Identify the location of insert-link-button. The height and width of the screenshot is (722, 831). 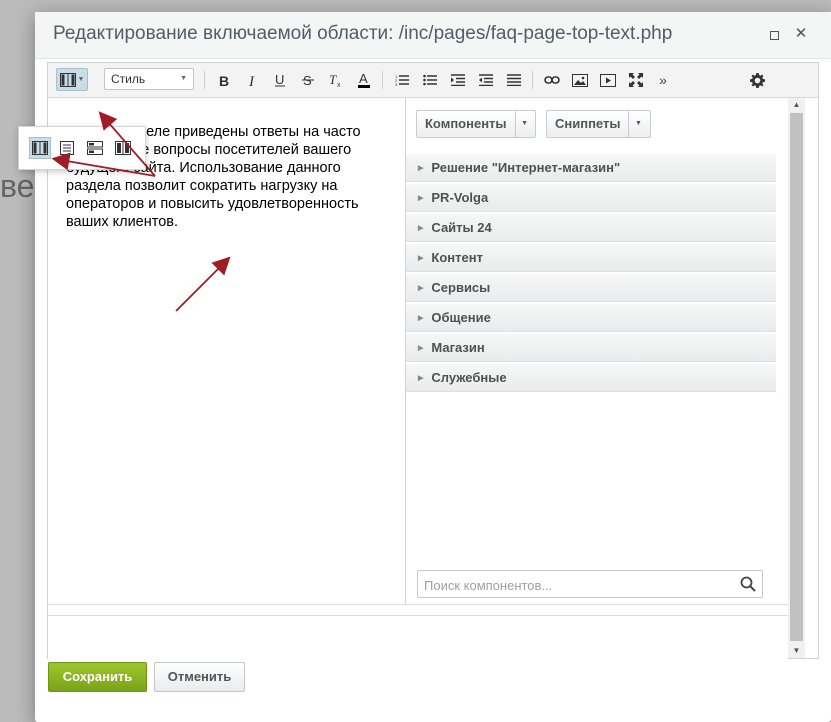
(552, 80).